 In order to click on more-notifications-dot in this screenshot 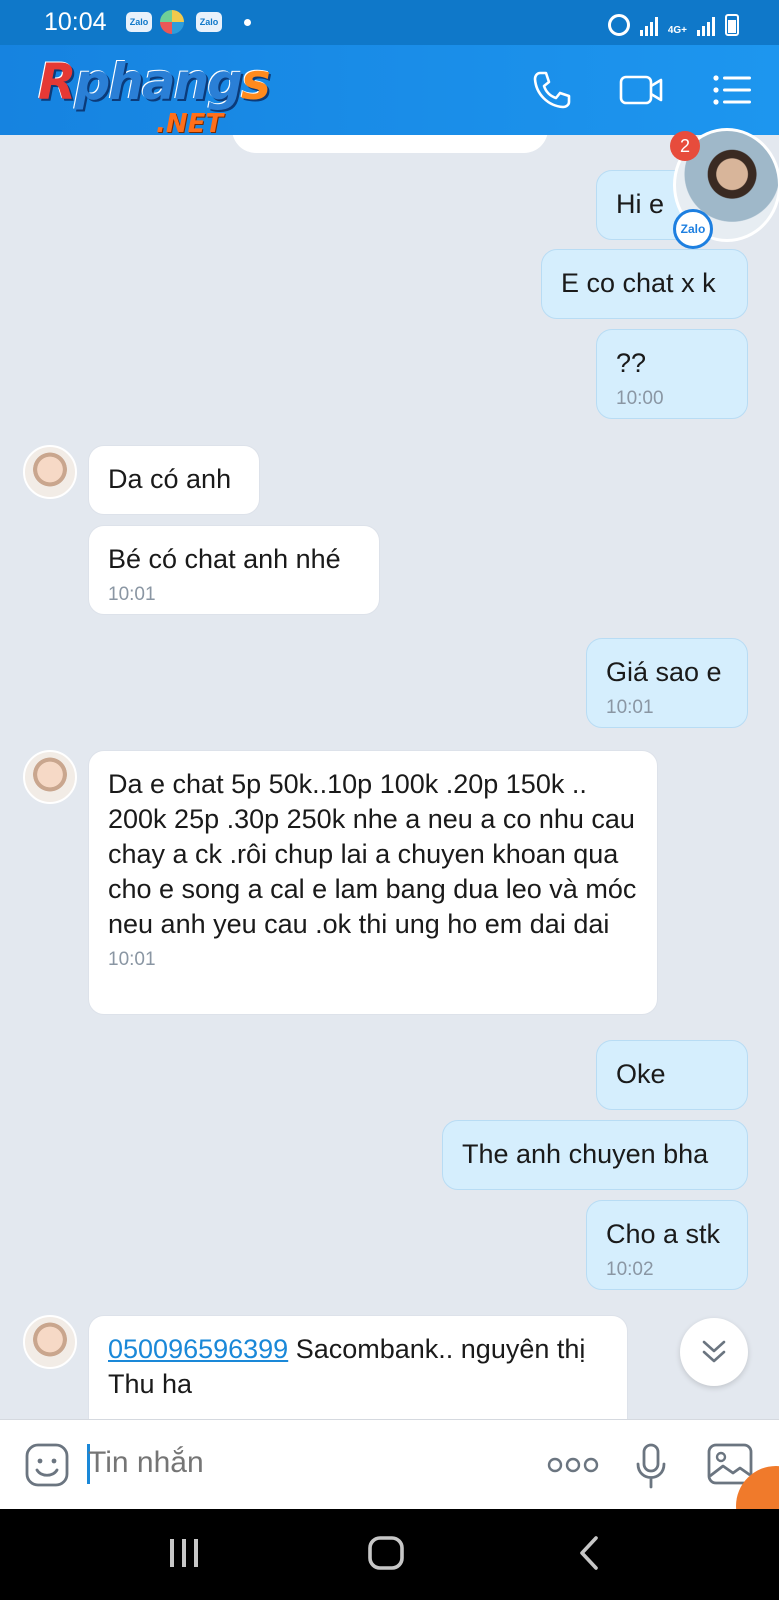, I will do `click(247, 22)`.